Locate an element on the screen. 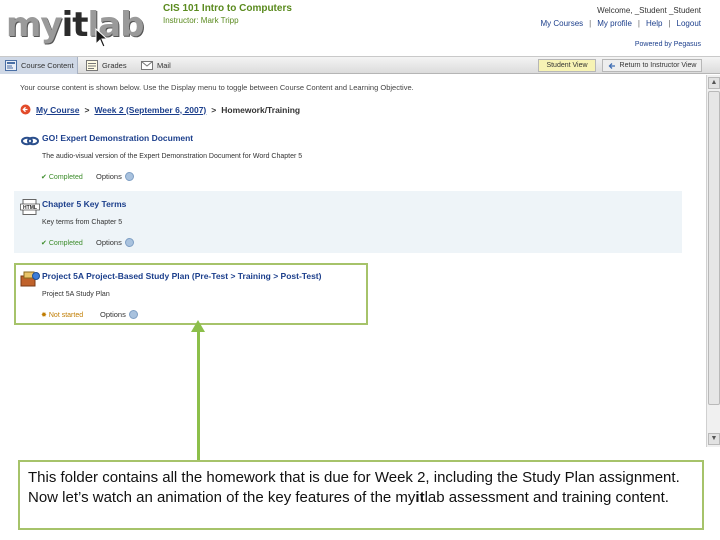 This screenshot has height=540, width=720. html-document-icon: HTML is located at coordinates (30, 207).